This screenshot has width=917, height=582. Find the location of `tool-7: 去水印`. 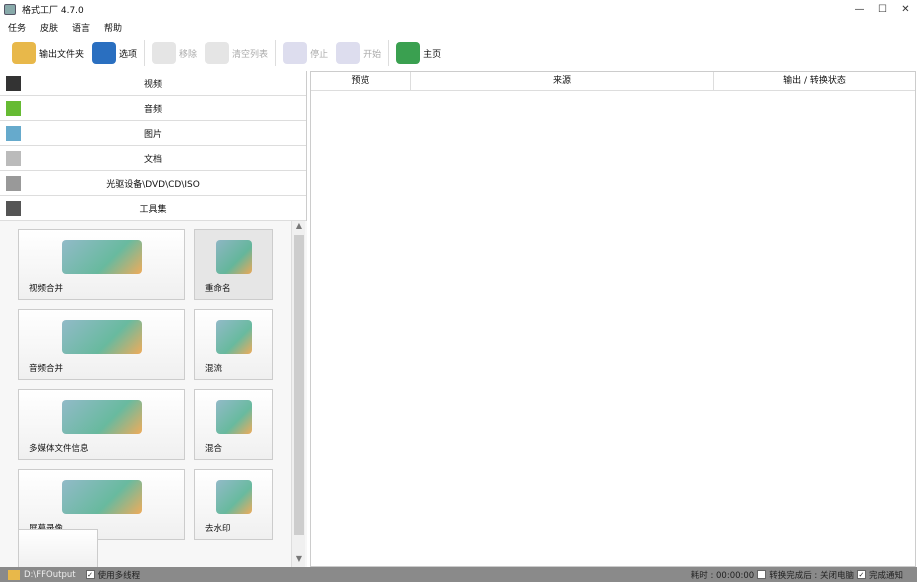

tool-7: 去水印 is located at coordinates (233, 504).